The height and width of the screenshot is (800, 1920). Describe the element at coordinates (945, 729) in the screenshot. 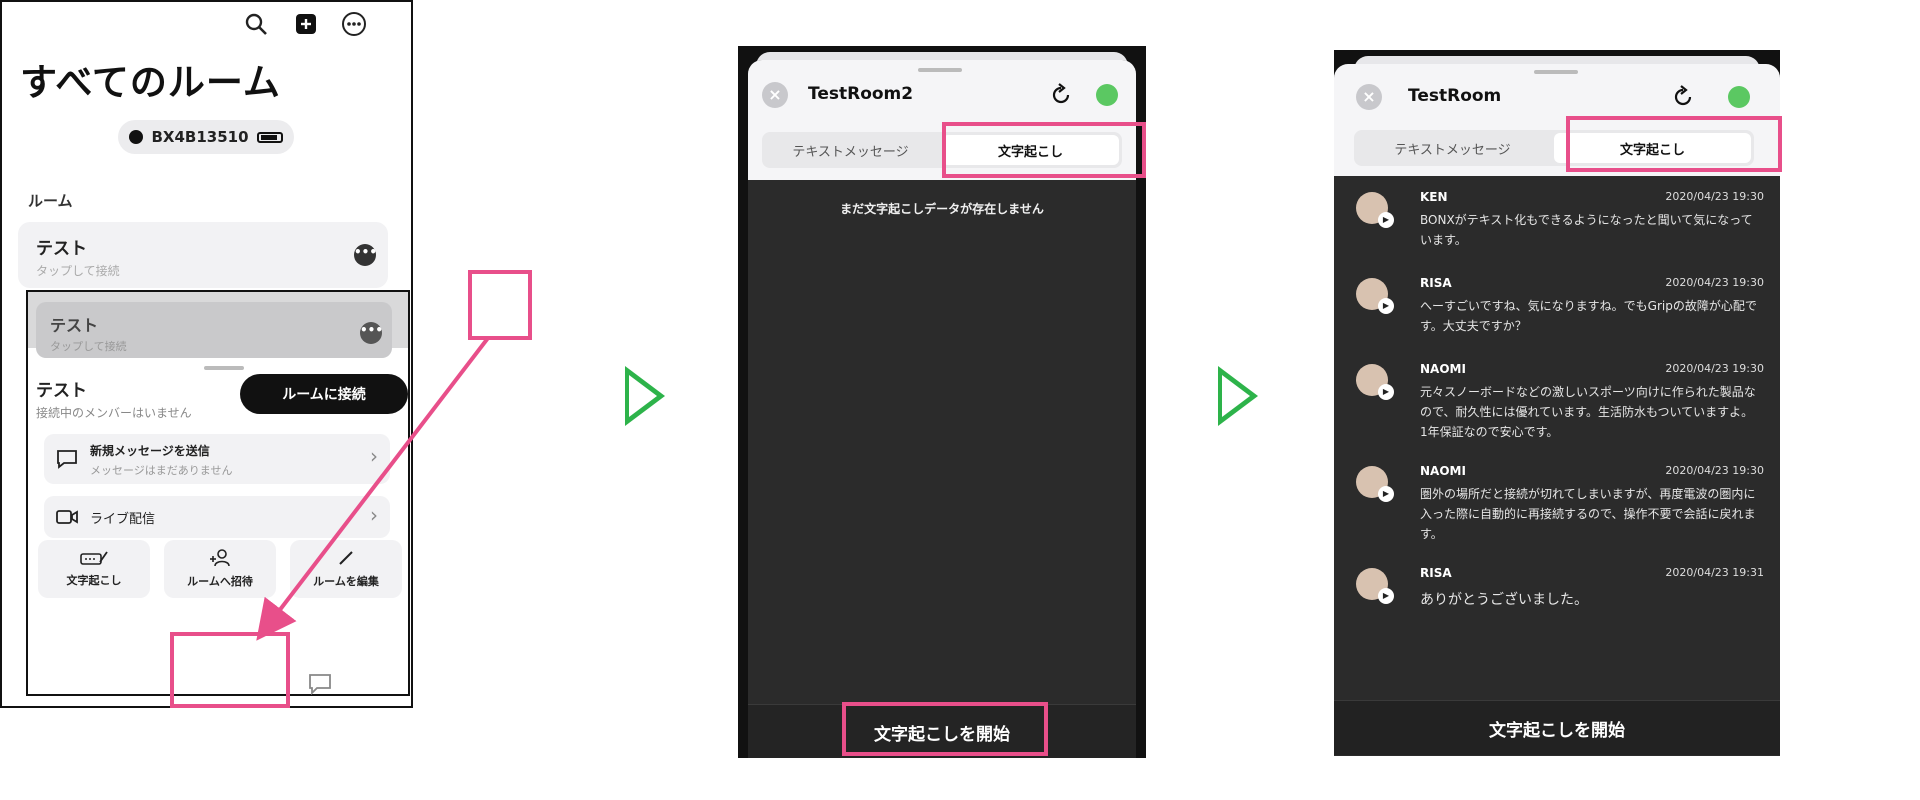

I see `highlight-start-button` at that location.